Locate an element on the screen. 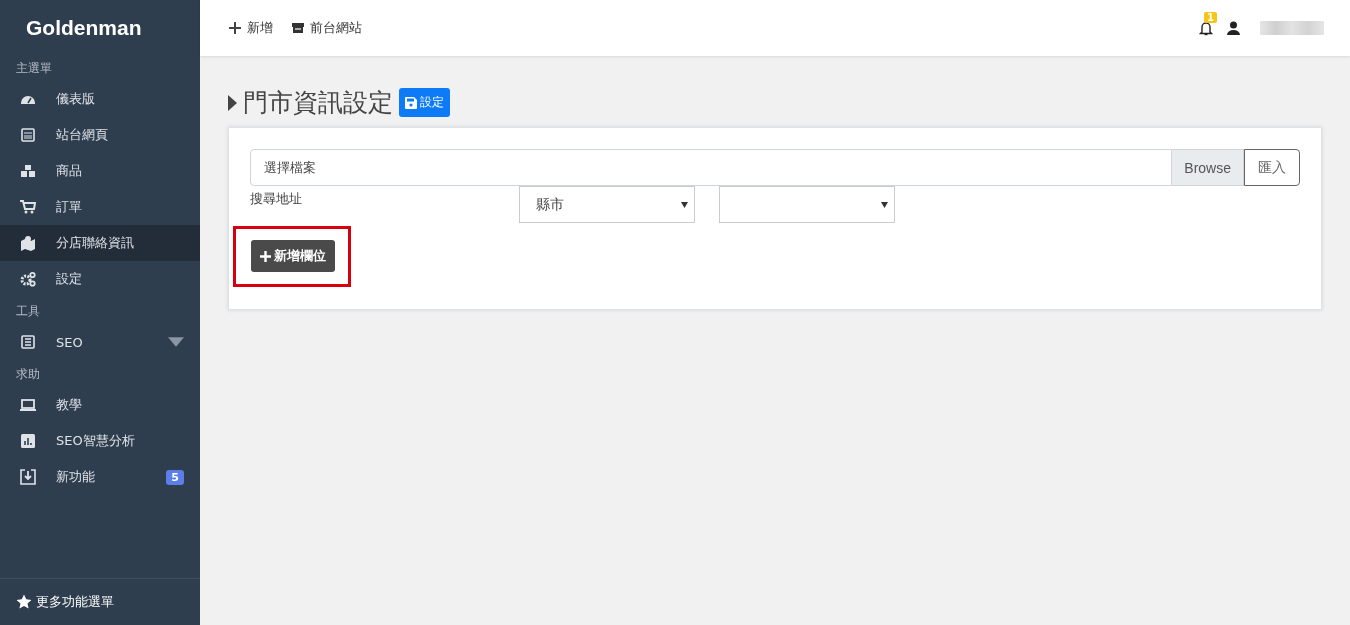 The image size is (1350, 625). sidebar-item: 站台網頁 is located at coordinates (100, 135).